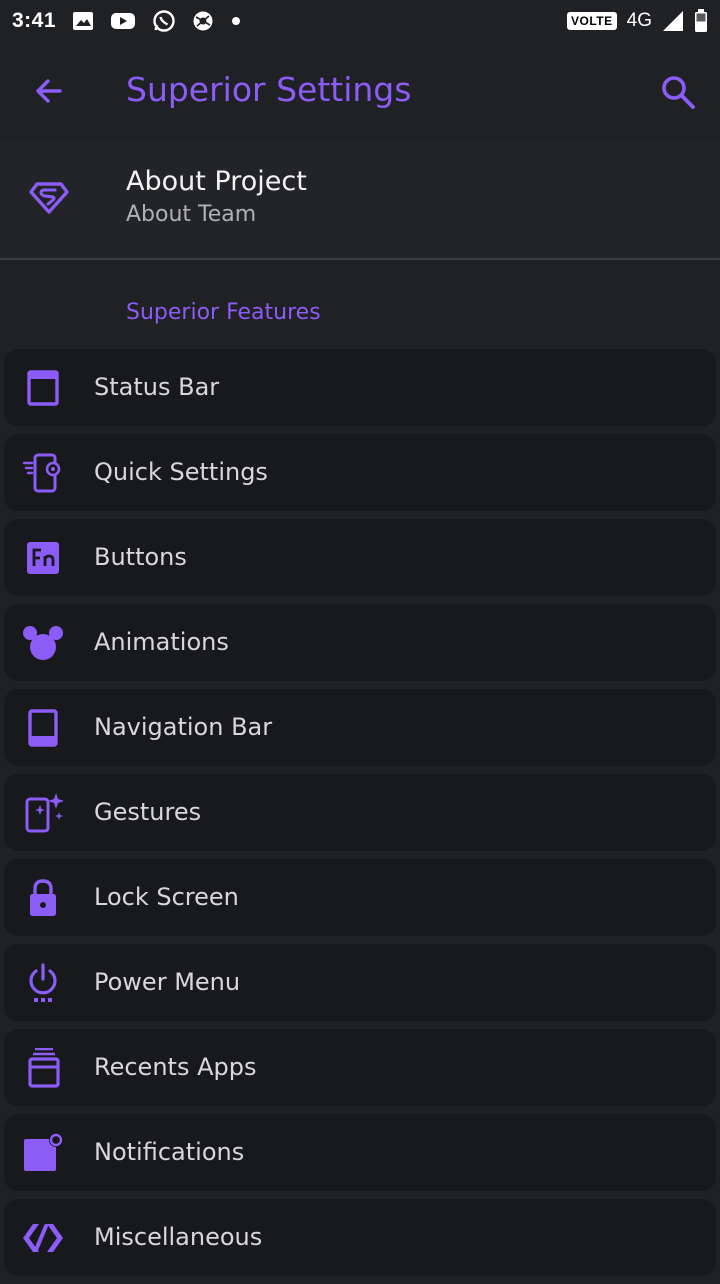 The image size is (720, 1284). I want to click on image-icon, so click(83, 21).